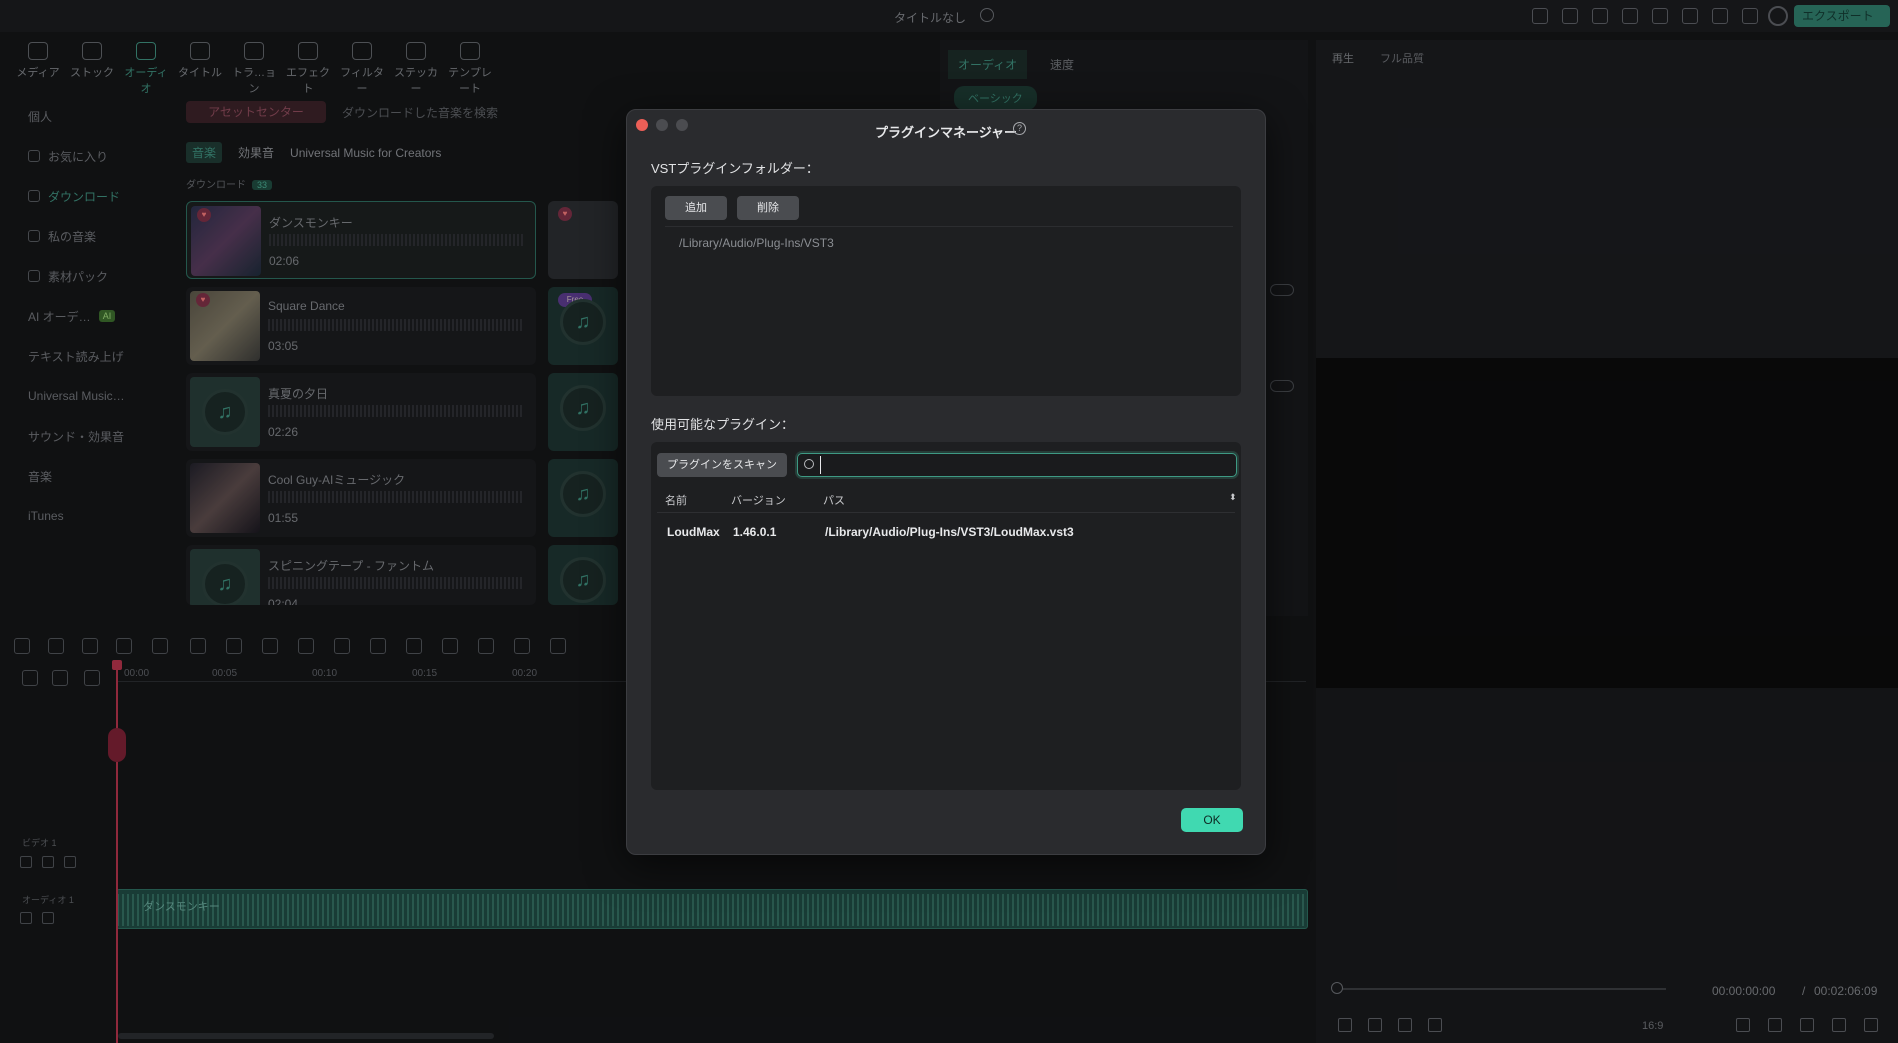 The height and width of the screenshot is (1043, 1898). I want to click on dialog-title-text: プラグインマネージャー, so click(946, 132).